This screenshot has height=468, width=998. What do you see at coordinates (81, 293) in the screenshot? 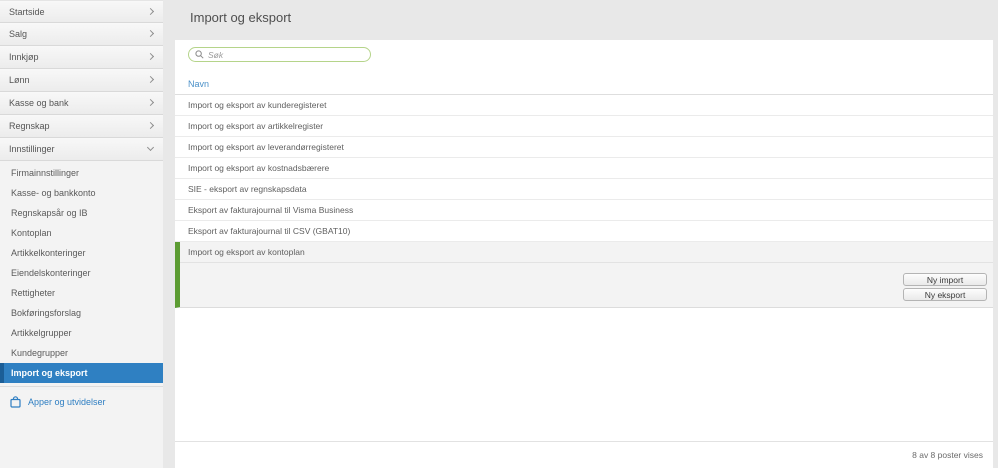
I see `sidebar-subitem-rettigheter: Rettigheter` at bounding box center [81, 293].